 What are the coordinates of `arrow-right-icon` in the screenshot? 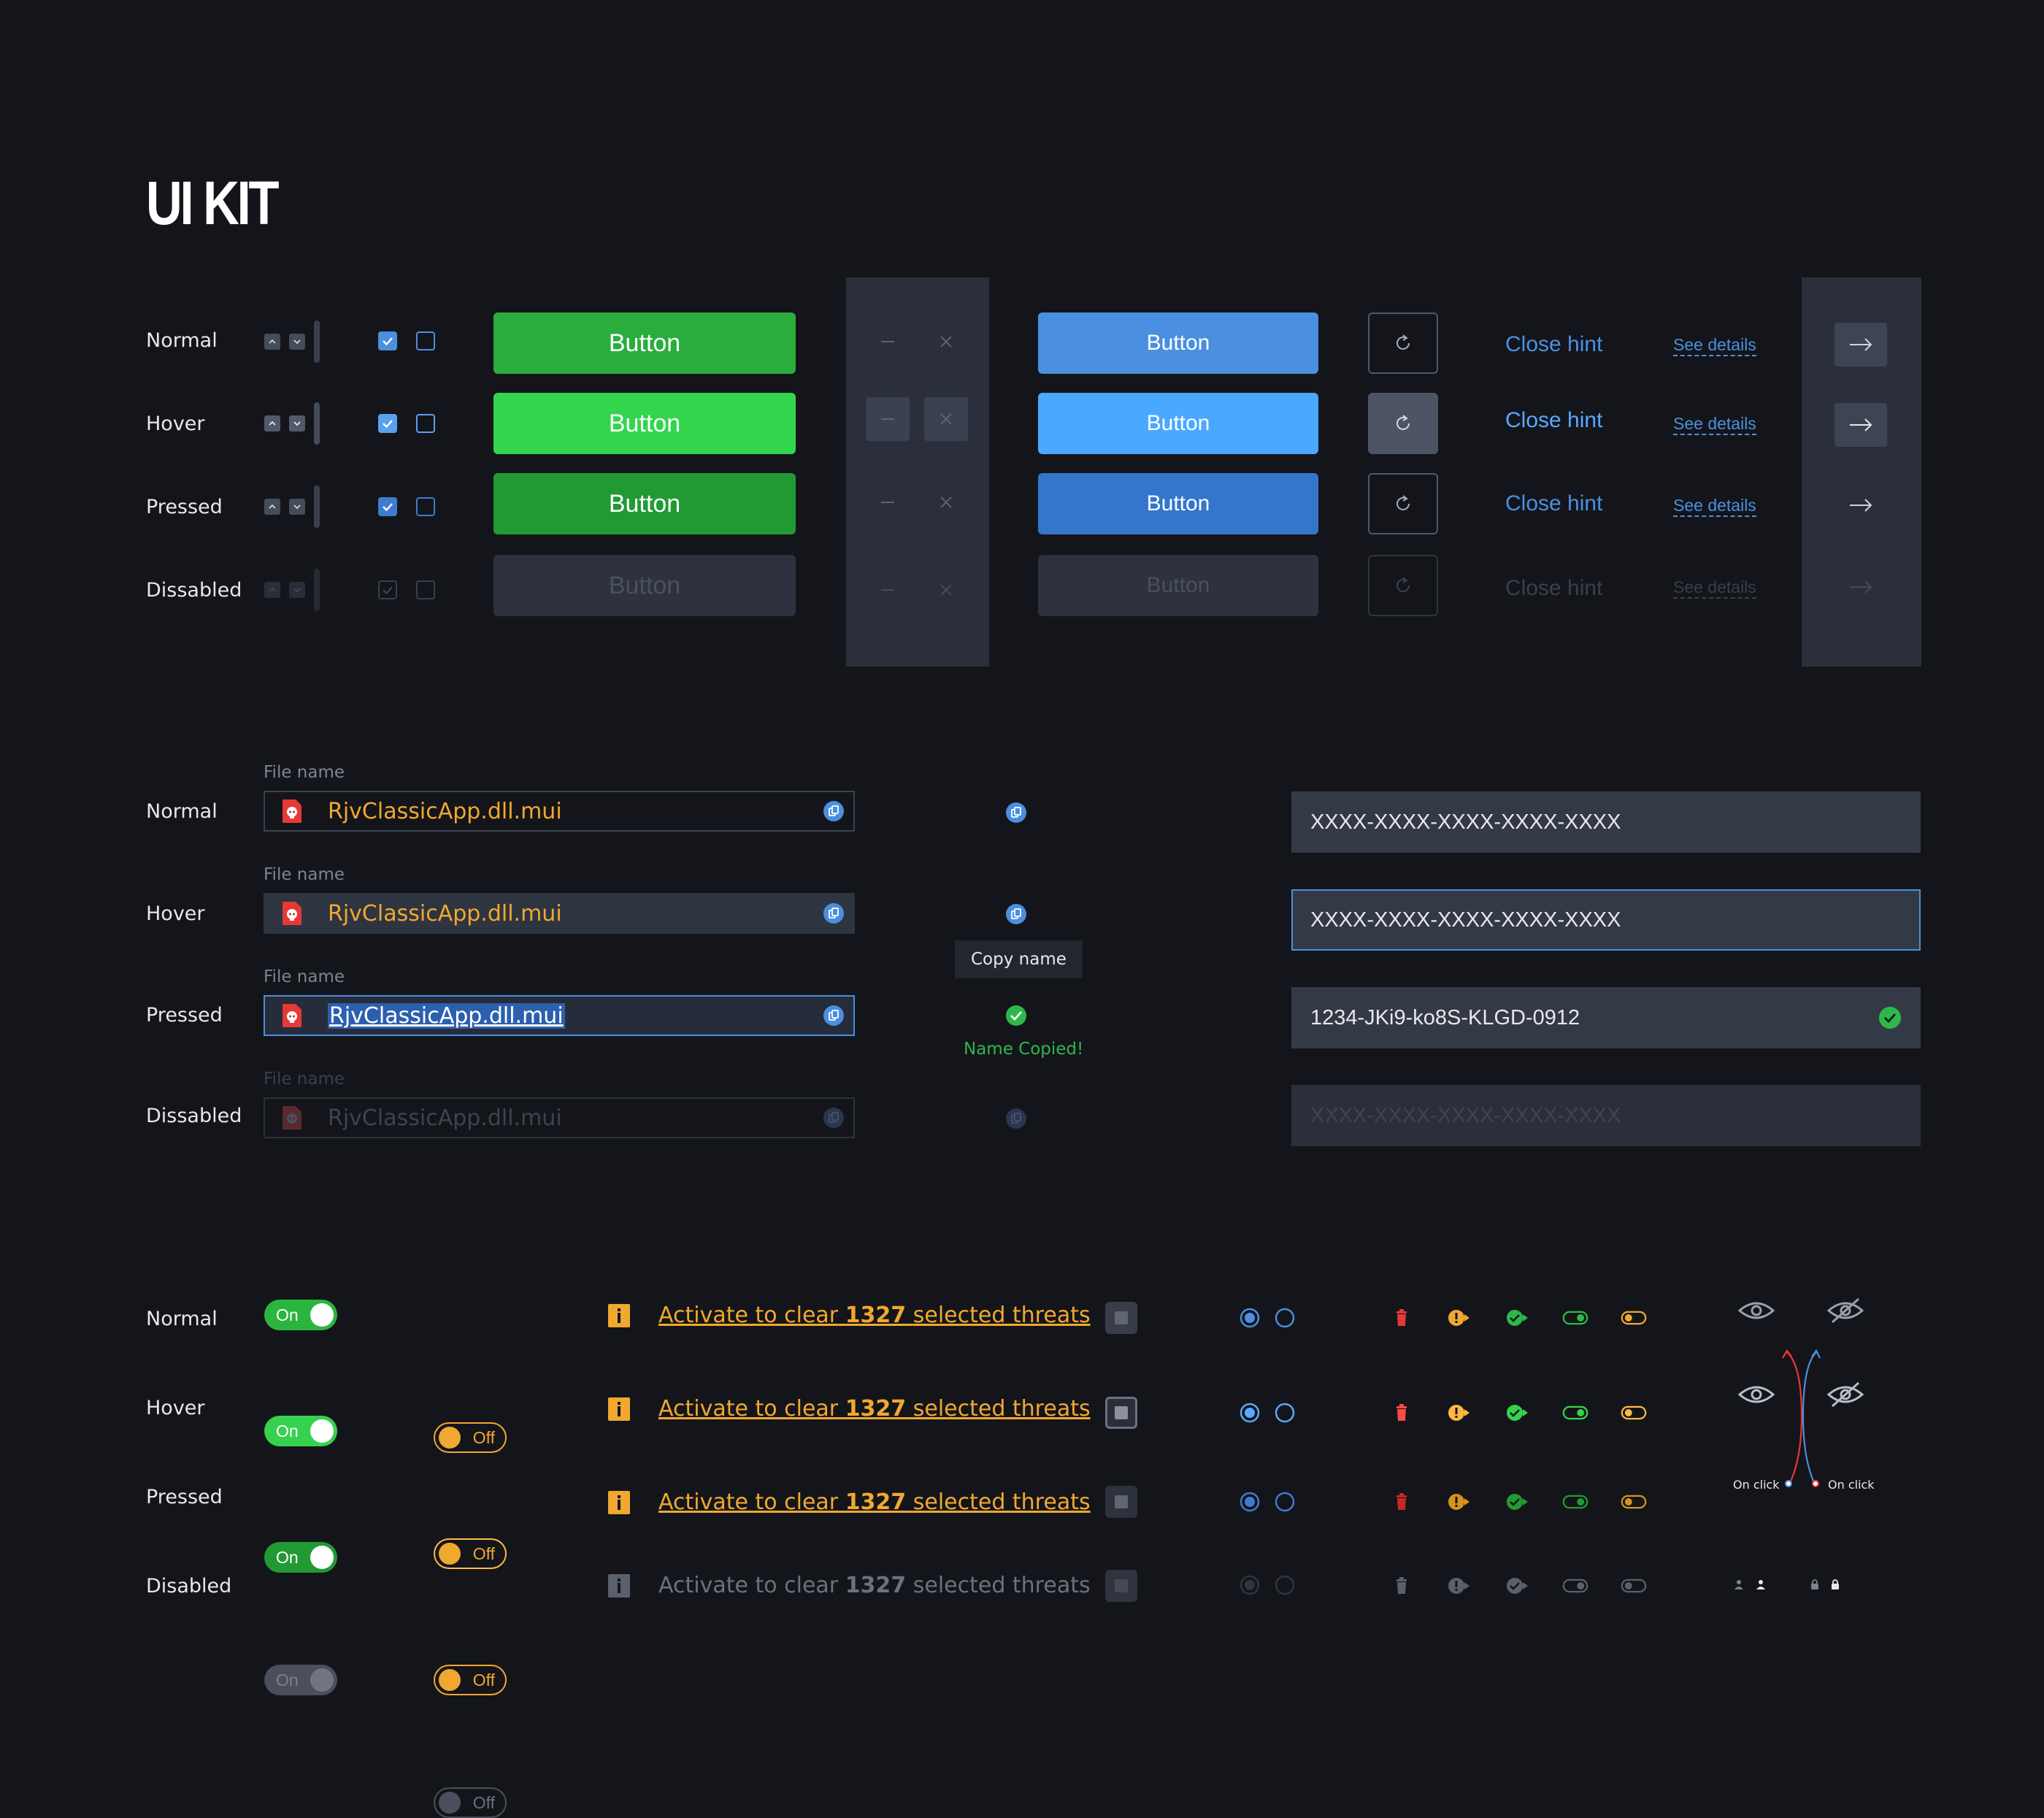 It's located at (1861, 344).